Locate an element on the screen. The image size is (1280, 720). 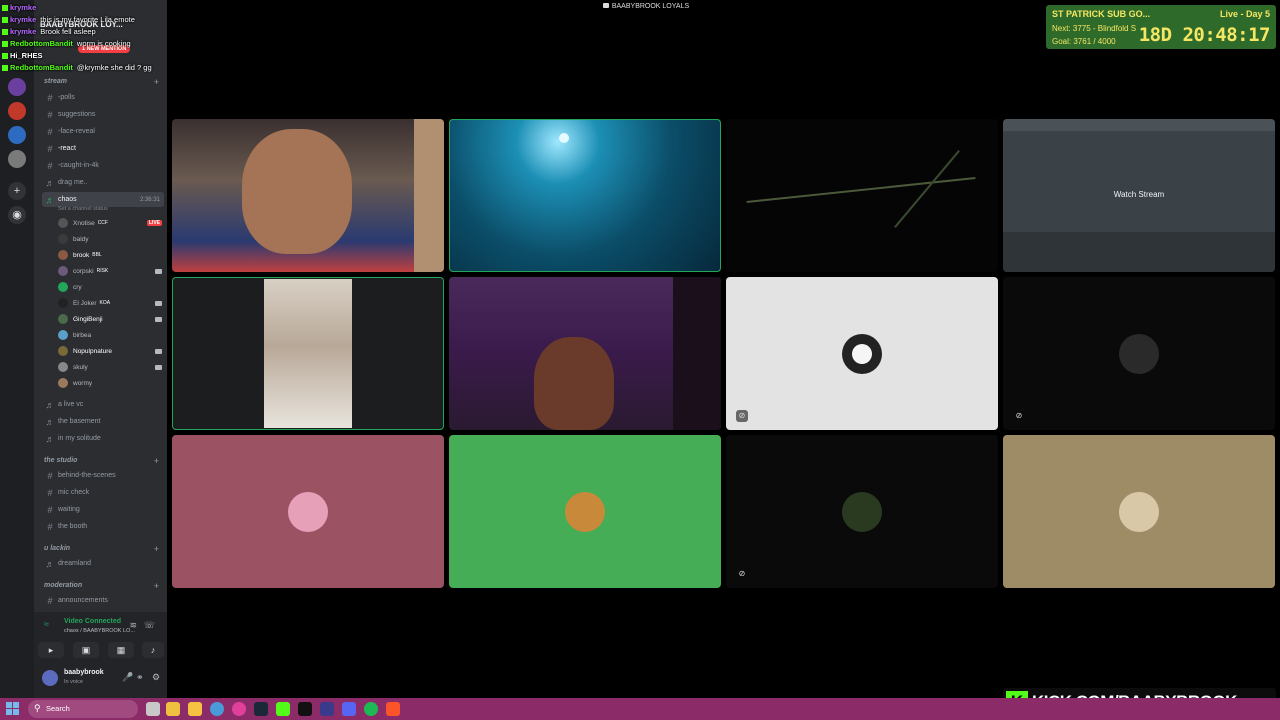
user-name: baabybrook is located at coordinates (84, 672).